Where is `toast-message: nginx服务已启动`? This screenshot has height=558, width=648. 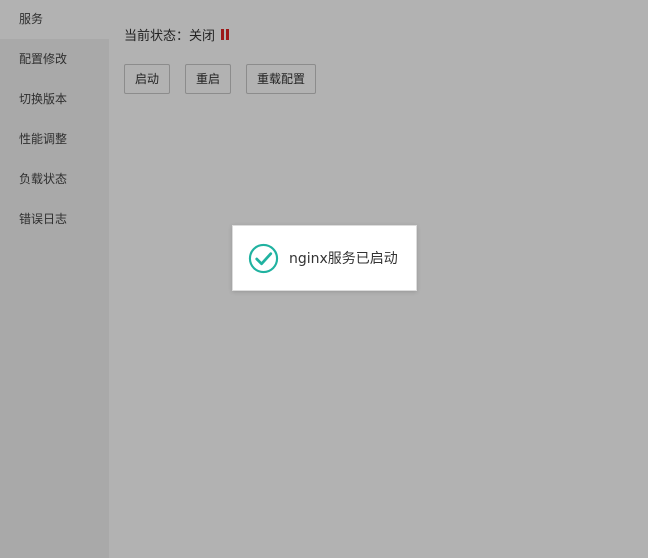
toast-message: nginx服务已启动 is located at coordinates (324, 258).